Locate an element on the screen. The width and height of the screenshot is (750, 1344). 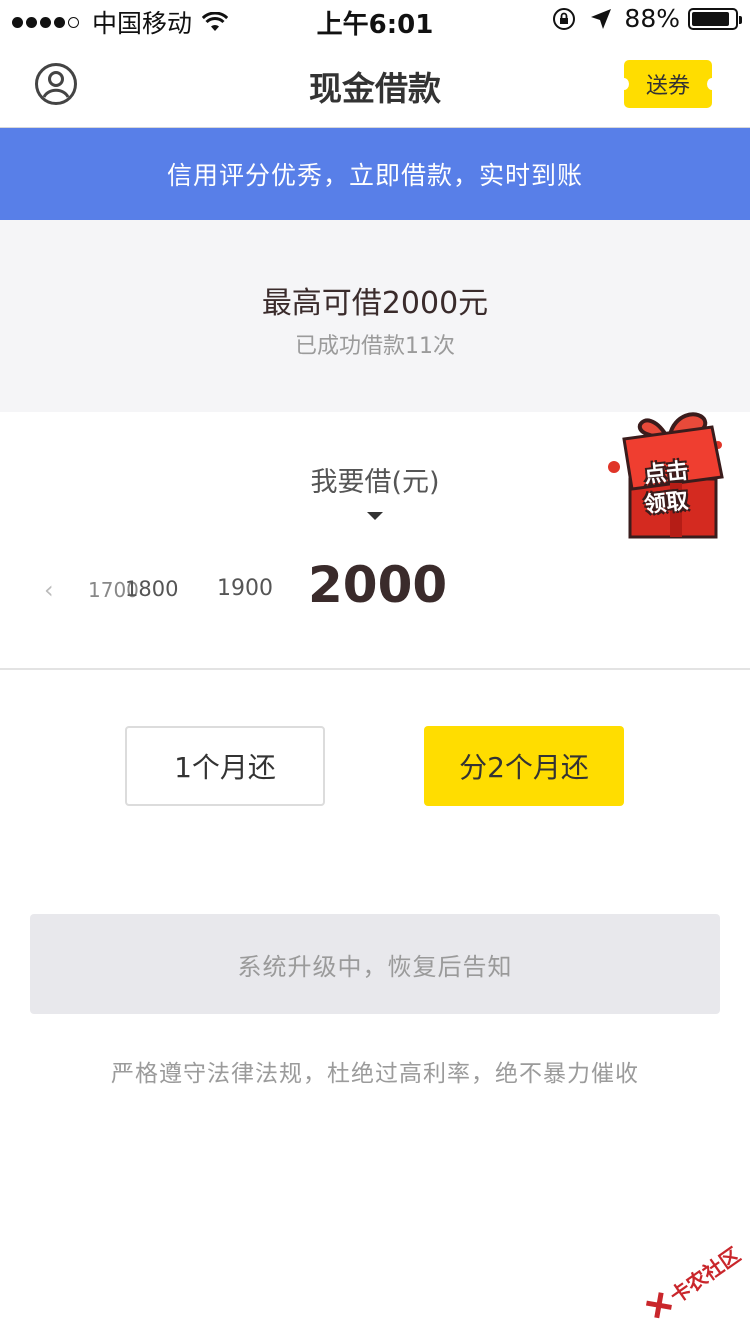
limit-panel: 最高可借2000元 已成功借款11次 is located at coordinates (375, 316).